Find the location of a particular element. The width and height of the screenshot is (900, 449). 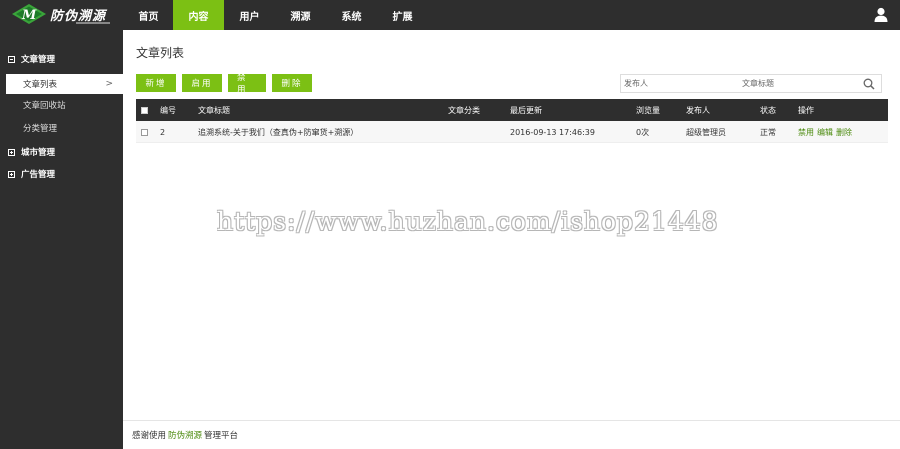

sidebar-group-cities: 城市管理 is located at coordinates (61, 152).